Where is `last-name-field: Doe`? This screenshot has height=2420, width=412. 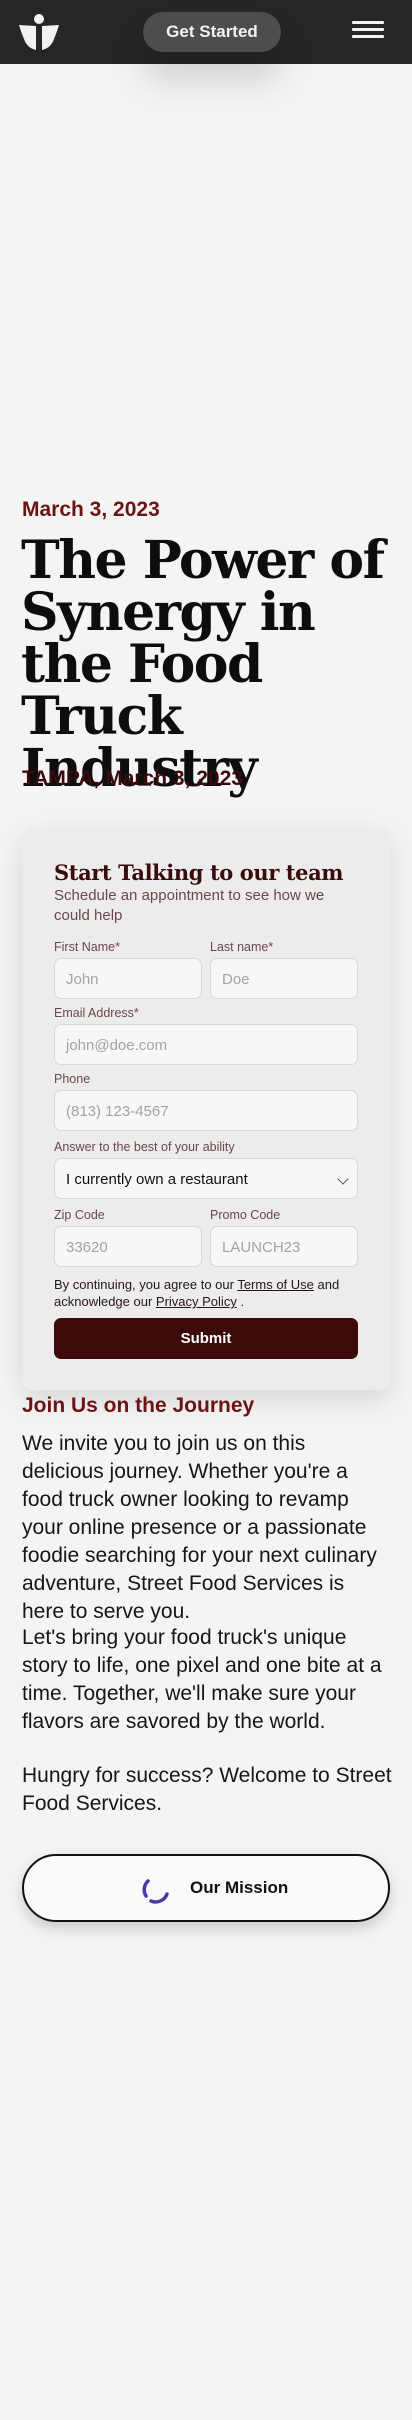
last-name-field: Doe is located at coordinates (284, 978).